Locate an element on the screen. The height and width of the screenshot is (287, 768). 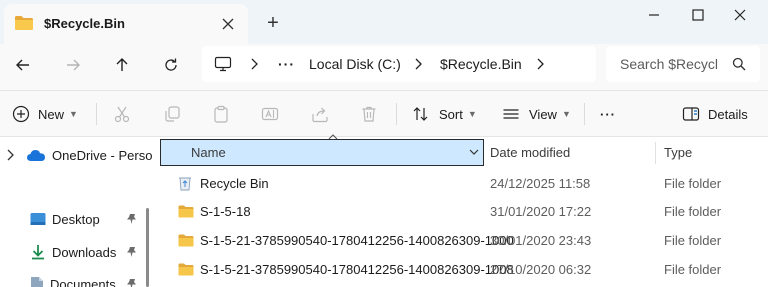
onedrive-icon is located at coordinates (36, 155).